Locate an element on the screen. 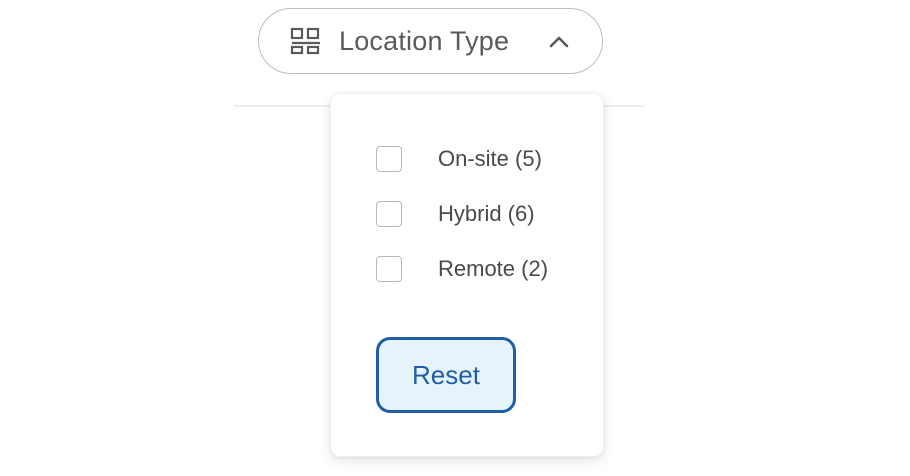 This screenshot has width=910, height=476. option-hybrid: Hybrid (6) is located at coordinates (481, 214).